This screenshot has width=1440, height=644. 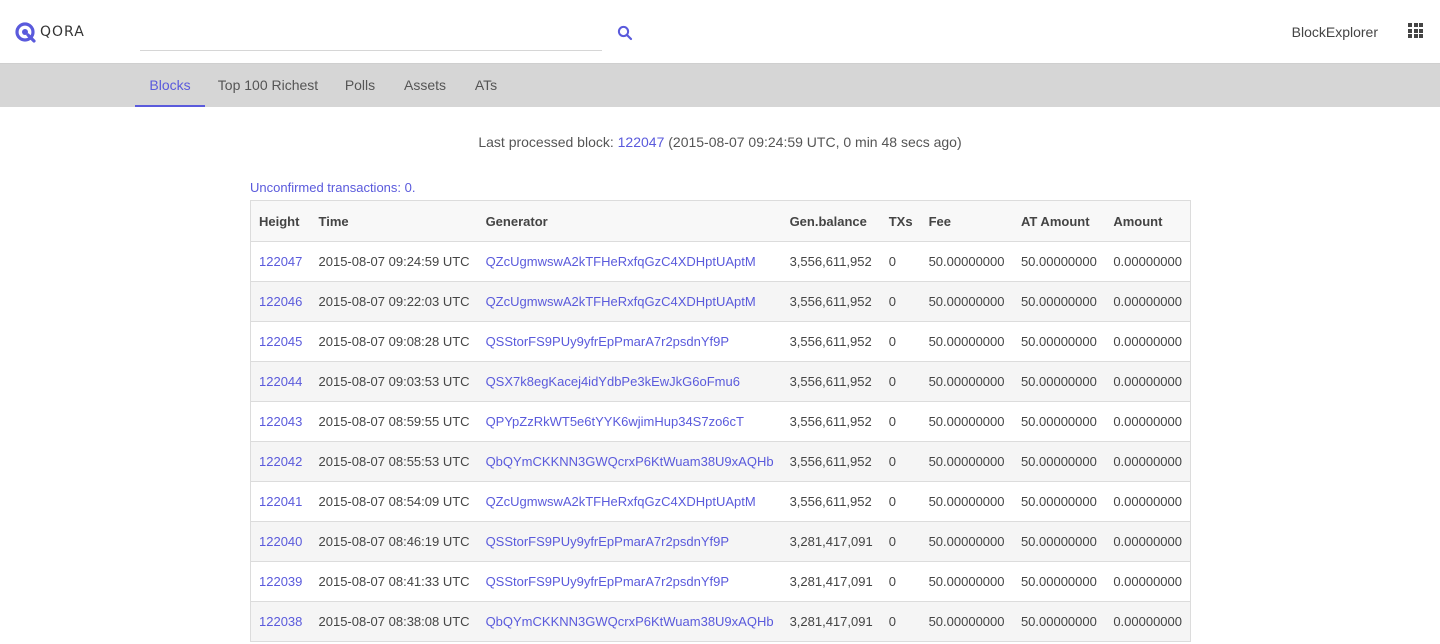 I want to click on block-height-link: 122041, so click(x=280, y=501).